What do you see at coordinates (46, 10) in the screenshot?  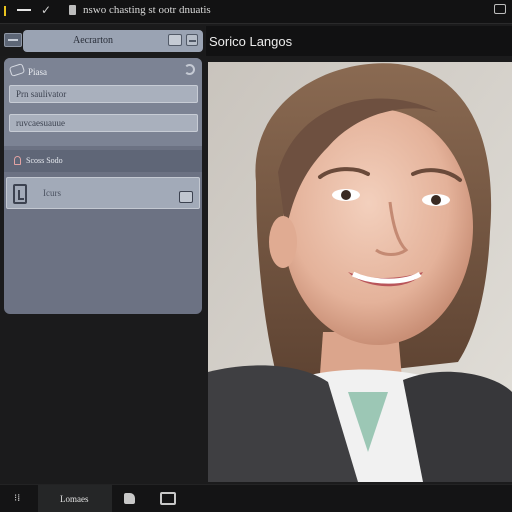 I see `chevron-down-icon: ✓` at bounding box center [46, 10].